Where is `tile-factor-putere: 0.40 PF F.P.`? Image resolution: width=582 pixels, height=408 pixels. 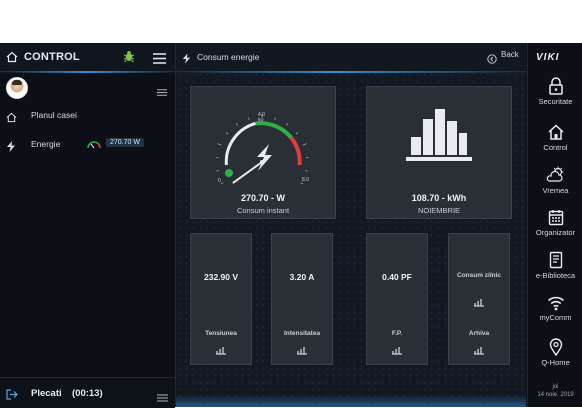
tile-factor-putere: 0.40 PF F.P. is located at coordinates (397, 299).